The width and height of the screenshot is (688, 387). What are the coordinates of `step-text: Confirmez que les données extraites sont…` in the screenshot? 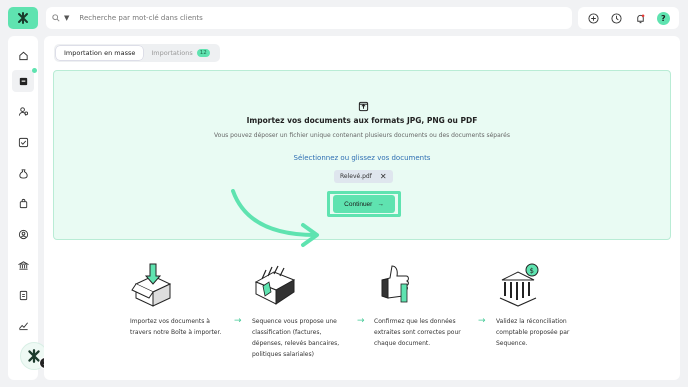 It's located at (417, 332).